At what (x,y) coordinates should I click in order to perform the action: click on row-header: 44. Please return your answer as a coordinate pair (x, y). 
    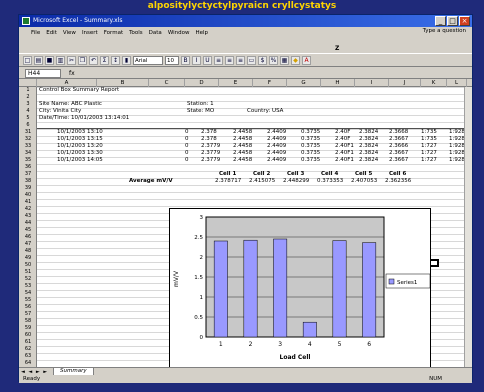
    Looking at the image, I should click on (28, 223).